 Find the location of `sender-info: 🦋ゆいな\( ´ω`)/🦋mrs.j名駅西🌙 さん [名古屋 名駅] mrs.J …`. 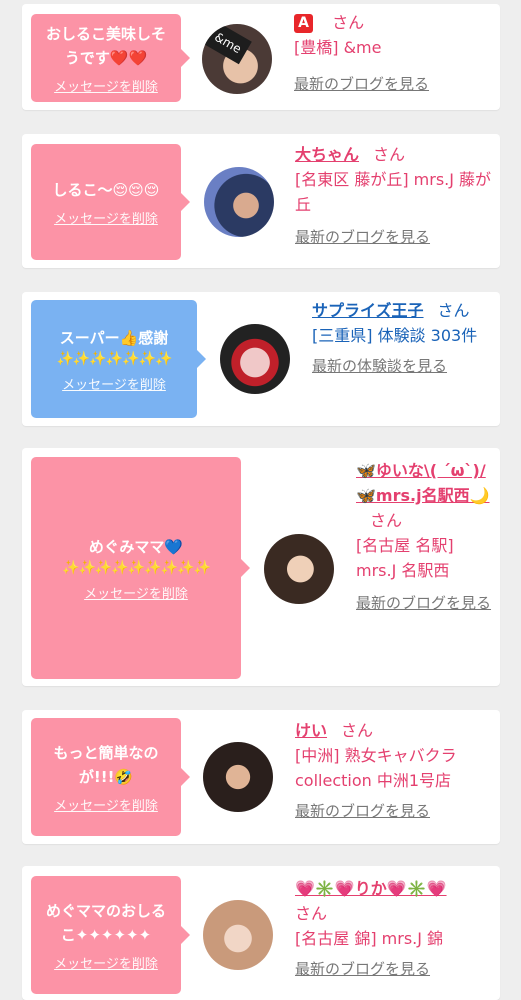

sender-info: 🦋ゆいな\( ´ω`)/🦋mrs.j名駅西🌙 さん [名古屋 名駅] mrs.J … is located at coordinates (426, 537).